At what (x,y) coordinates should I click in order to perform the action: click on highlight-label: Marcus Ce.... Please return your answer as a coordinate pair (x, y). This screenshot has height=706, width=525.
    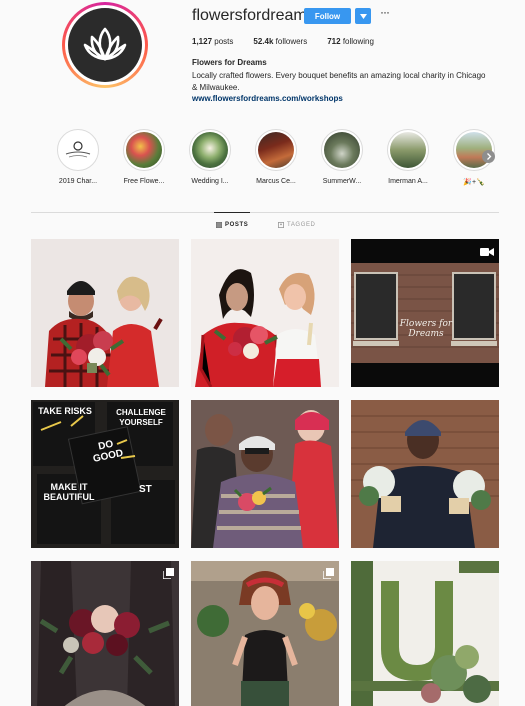
    Looking at the image, I should click on (276, 181).